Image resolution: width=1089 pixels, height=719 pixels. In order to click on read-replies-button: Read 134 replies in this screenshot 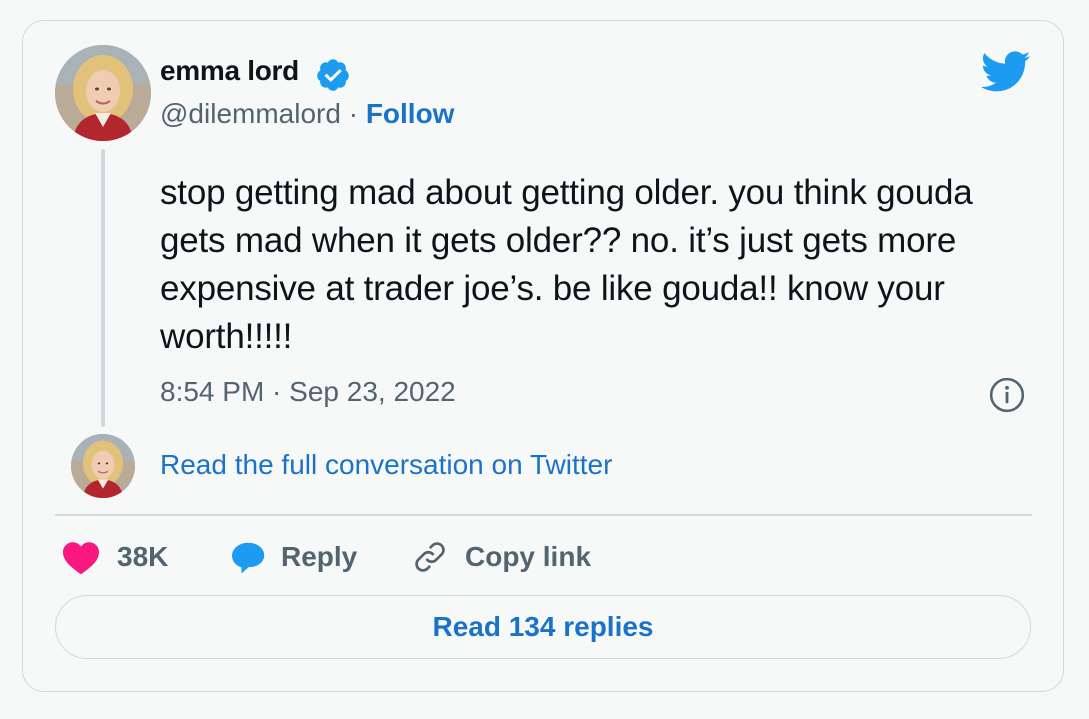, I will do `click(543, 627)`.